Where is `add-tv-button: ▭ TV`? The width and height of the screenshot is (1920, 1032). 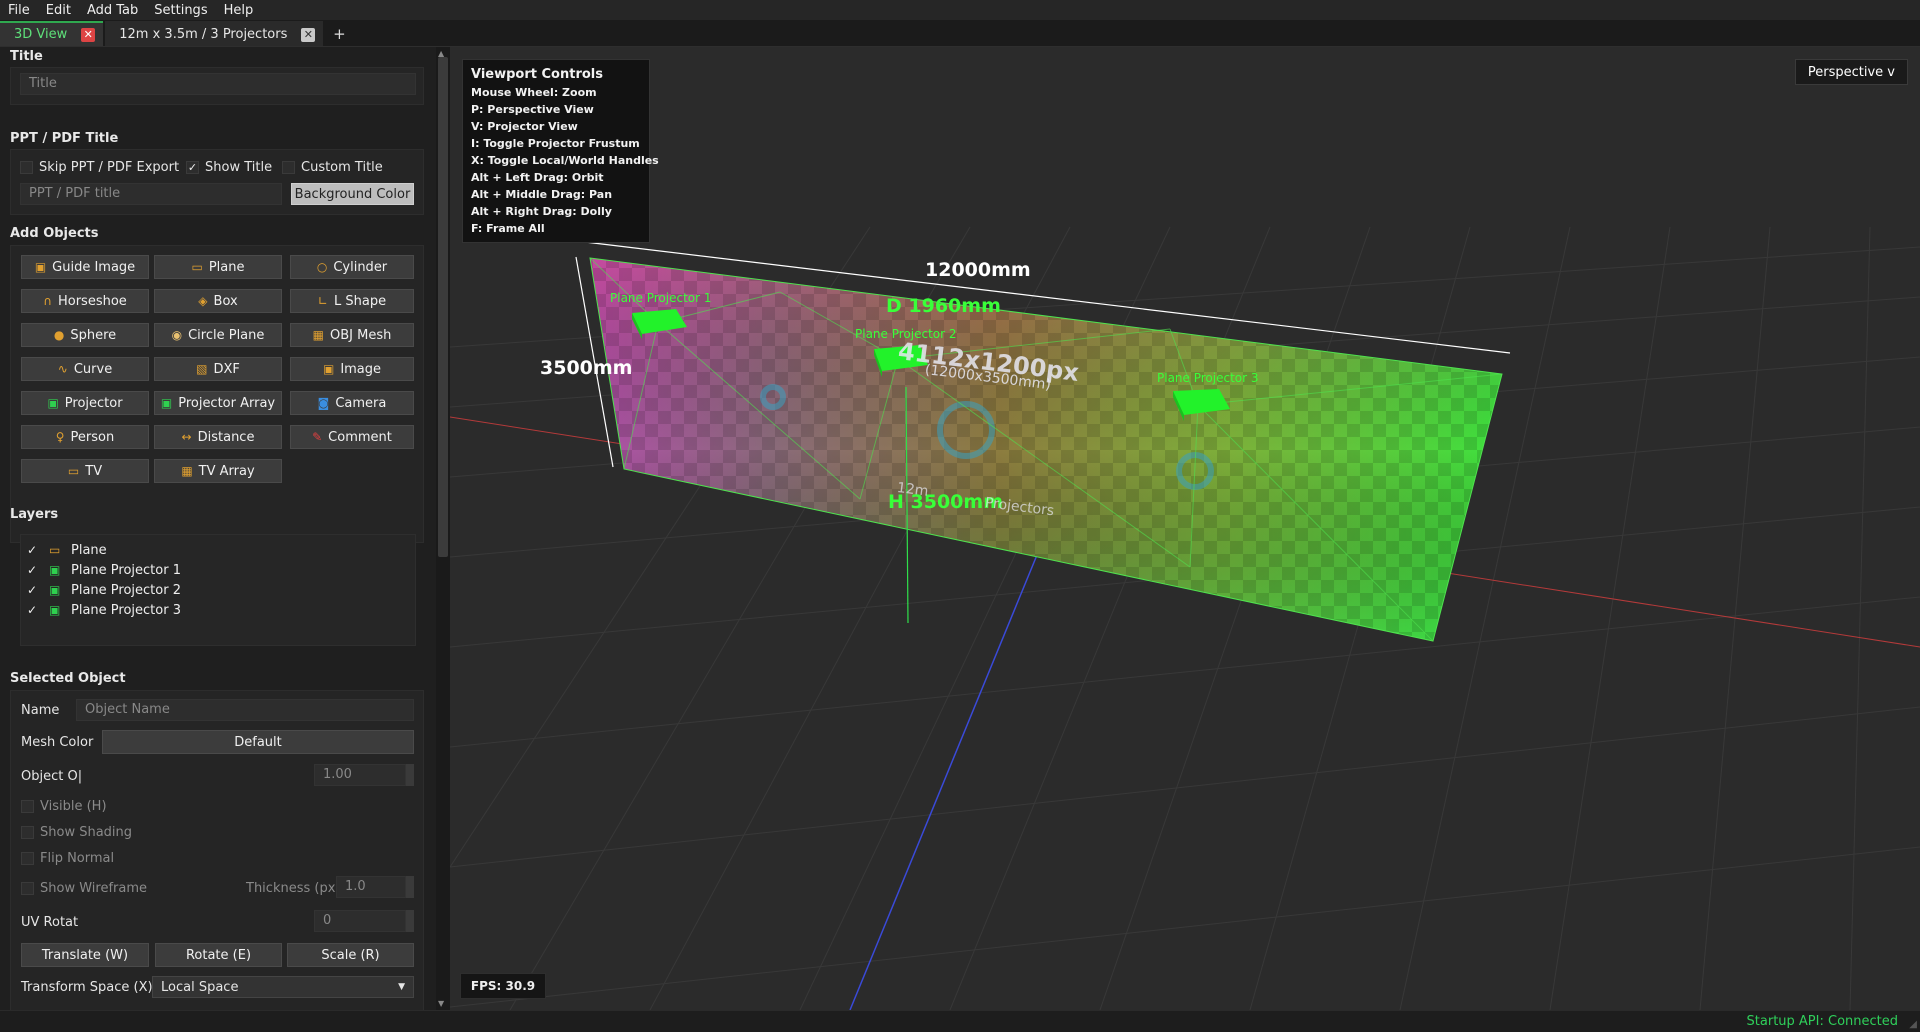 add-tv-button: ▭ TV is located at coordinates (85, 471).